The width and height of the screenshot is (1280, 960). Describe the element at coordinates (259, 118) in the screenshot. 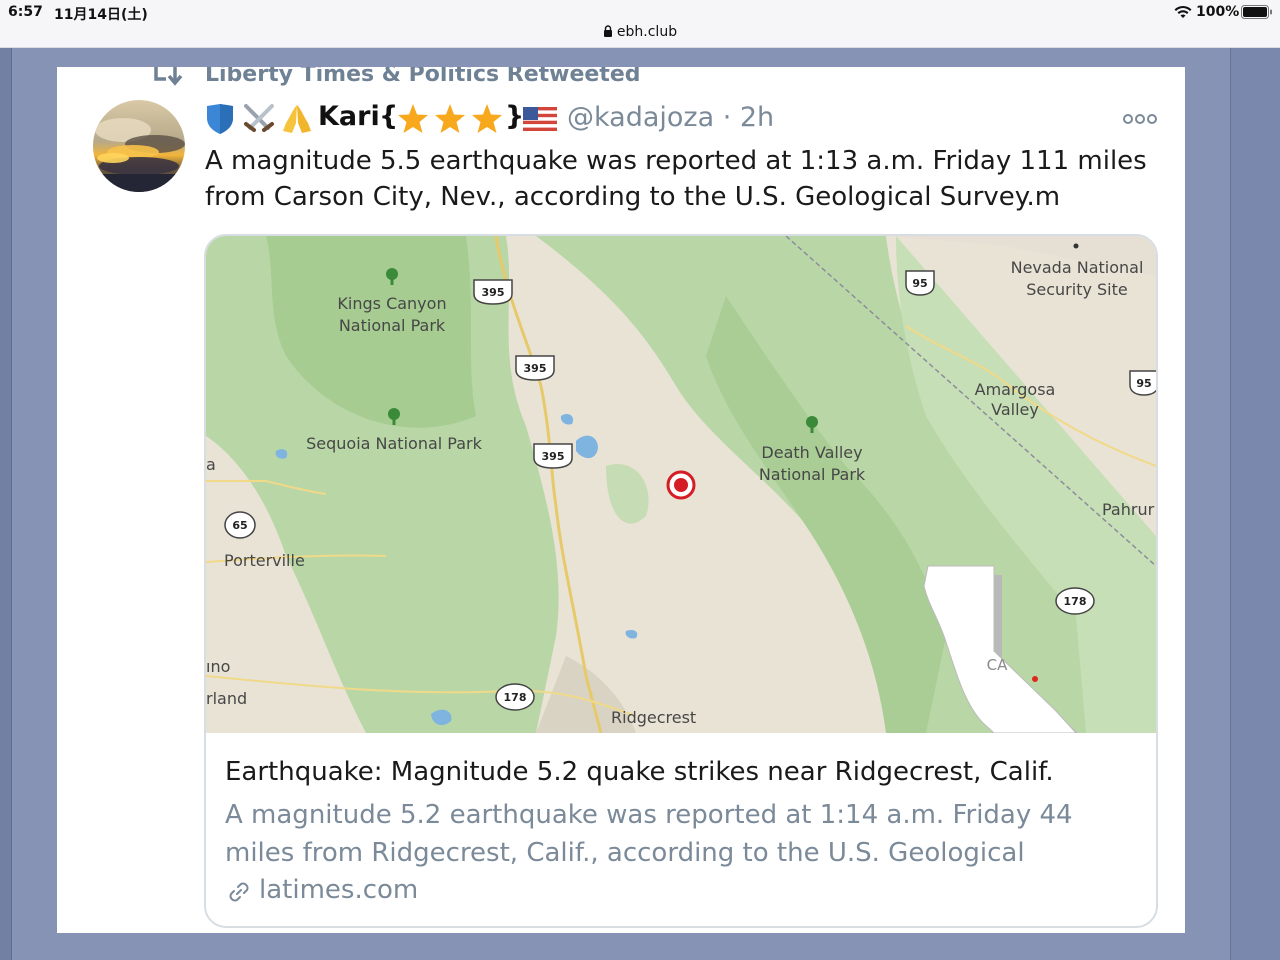

I see `crossed-swords-icon` at that location.